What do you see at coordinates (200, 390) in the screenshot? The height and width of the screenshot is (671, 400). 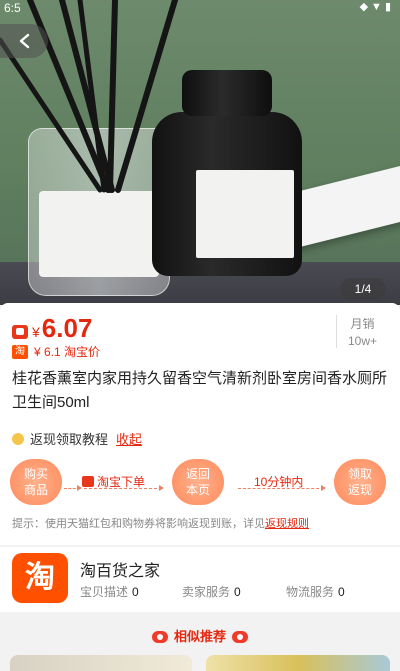 I see `product-title: 桂花香薰室内家用持久留香空气清新剂卧室房间香水厕所卫生间50ml` at bounding box center [200, 390].